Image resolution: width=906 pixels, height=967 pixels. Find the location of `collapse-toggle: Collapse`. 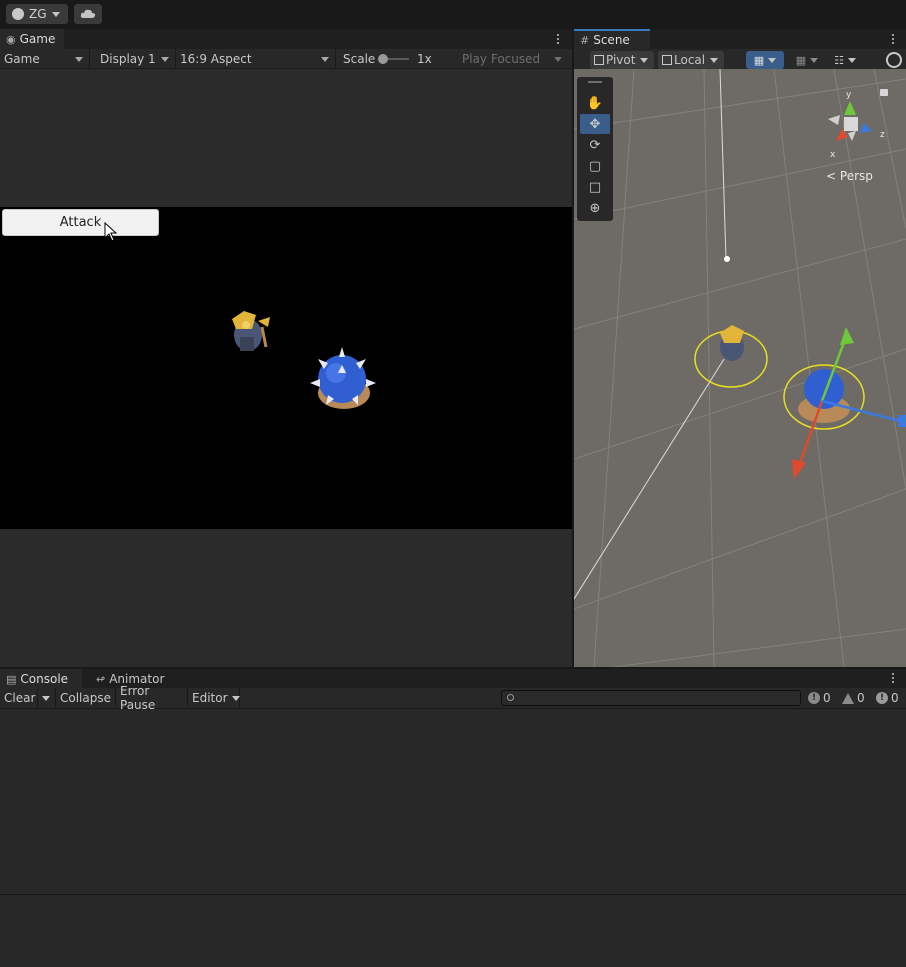

collapse-toggle: Collapse is located at coordinates (86, 698).